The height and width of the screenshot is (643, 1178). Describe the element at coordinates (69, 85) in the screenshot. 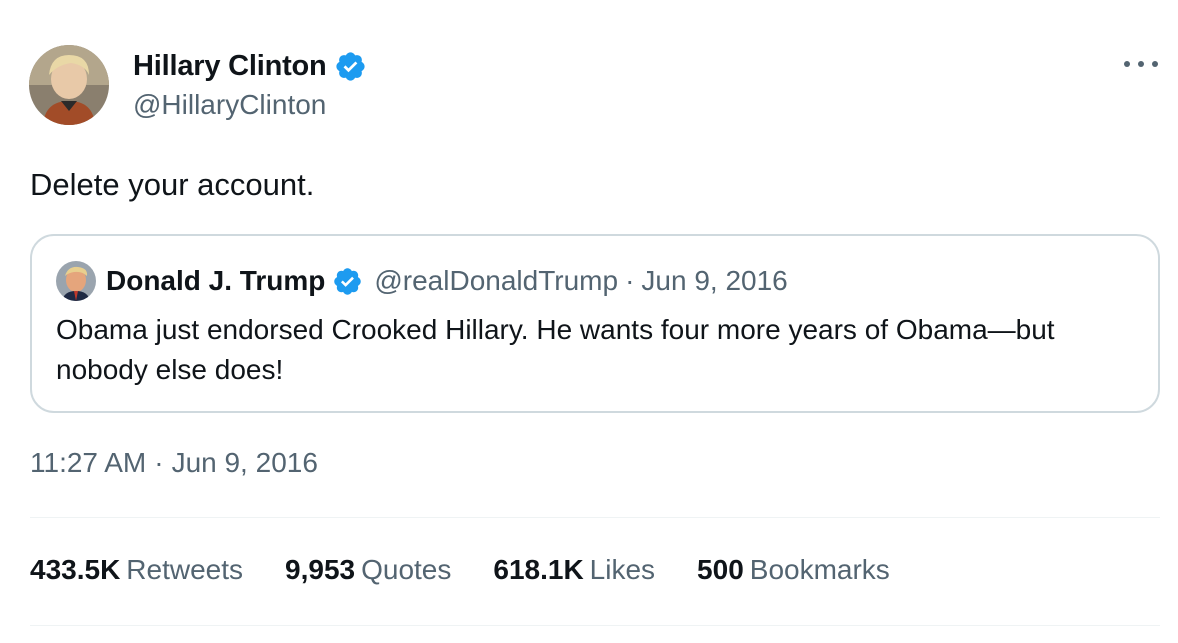

I see `author-avatar` at that location.